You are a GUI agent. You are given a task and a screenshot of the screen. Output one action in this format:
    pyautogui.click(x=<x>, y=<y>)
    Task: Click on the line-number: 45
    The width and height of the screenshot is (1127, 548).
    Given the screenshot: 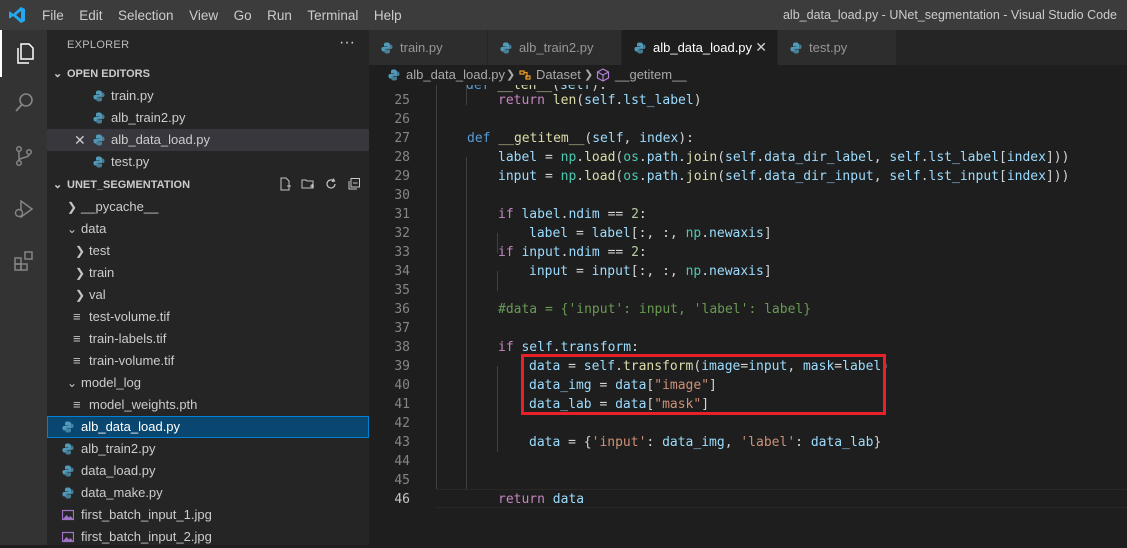 What is the action you would take?
    pyautogui.click(x=402, y=480)
    